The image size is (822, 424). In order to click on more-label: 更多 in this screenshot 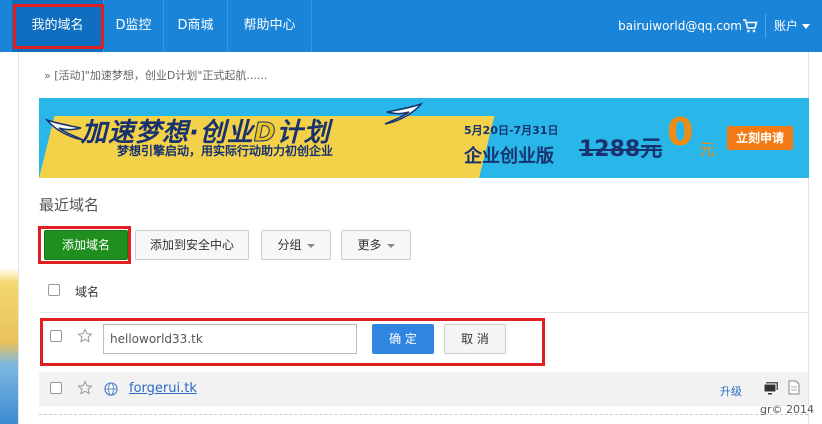, I will do `click(369, 245)`.